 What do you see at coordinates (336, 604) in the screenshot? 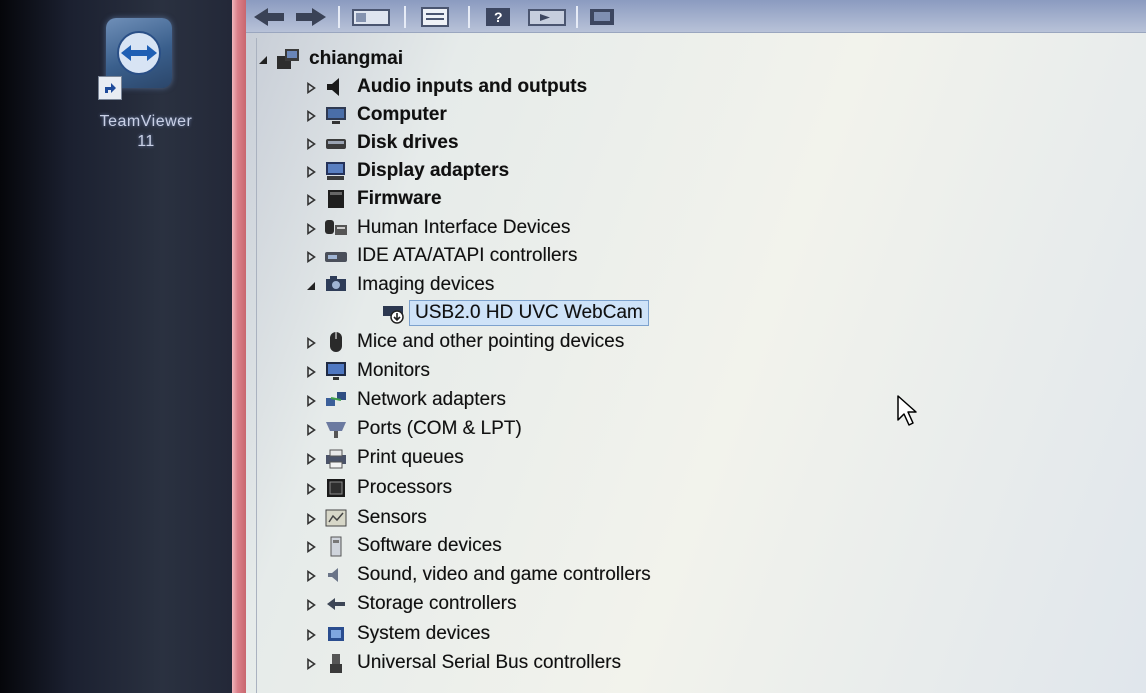
I see `storage-icon` at bounding box center [336, 604].